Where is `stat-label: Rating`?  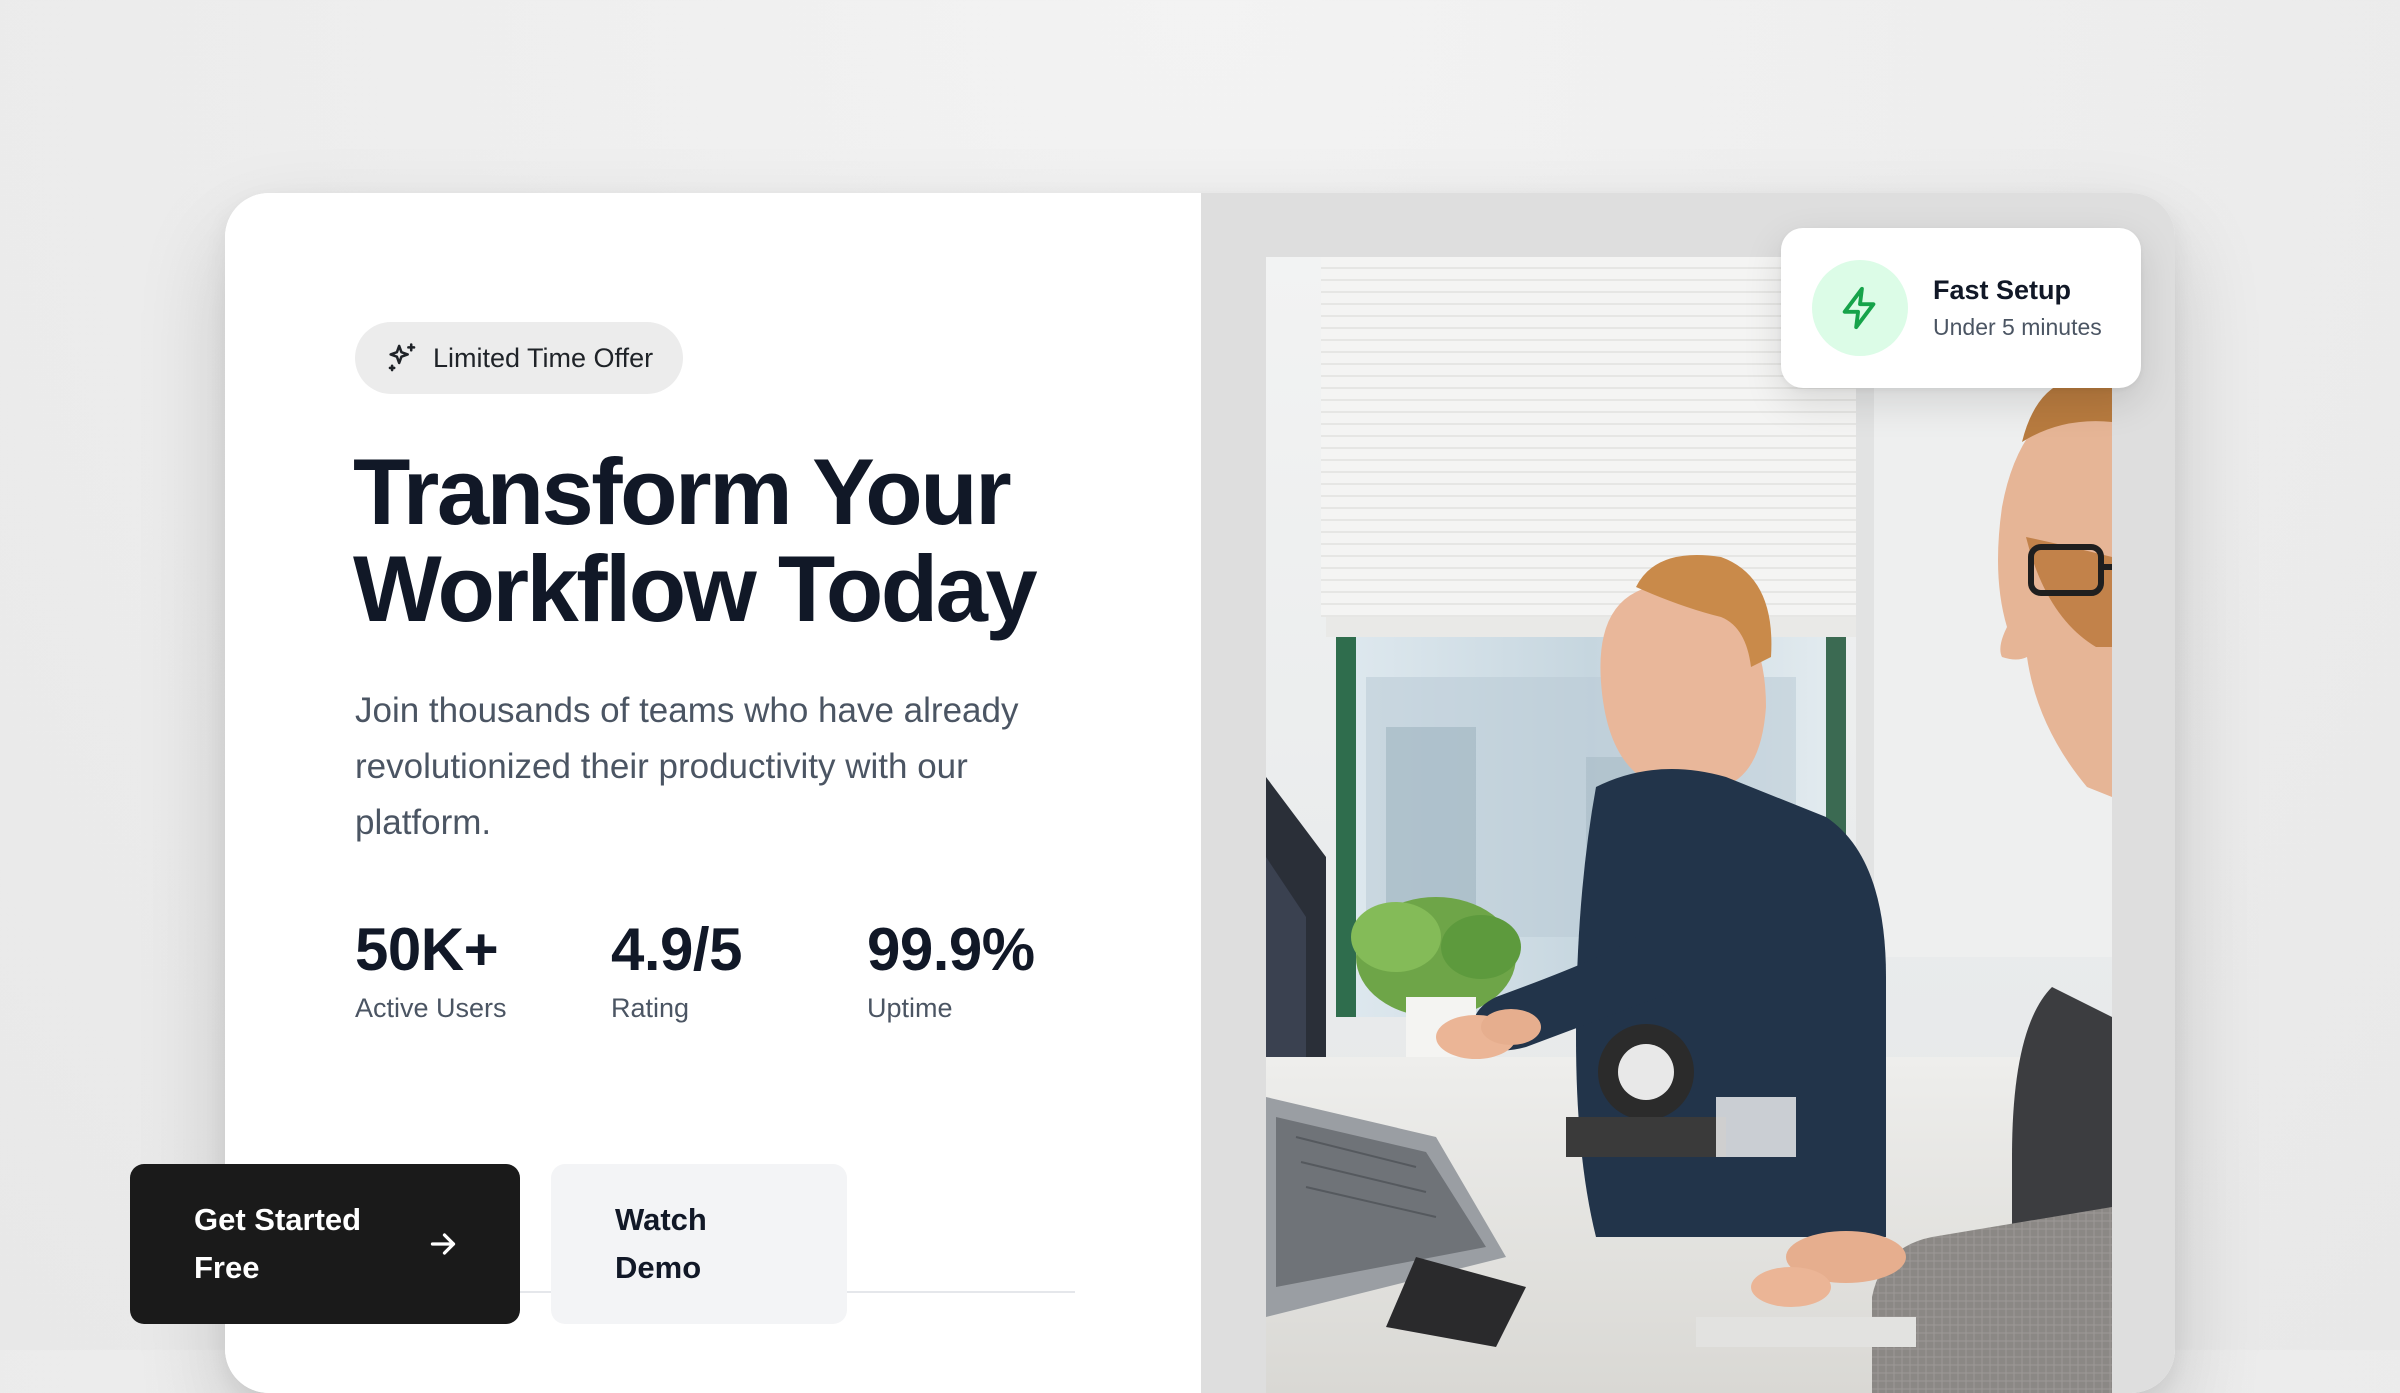 stat-label: Rating is located at coordinates (650, 1008).